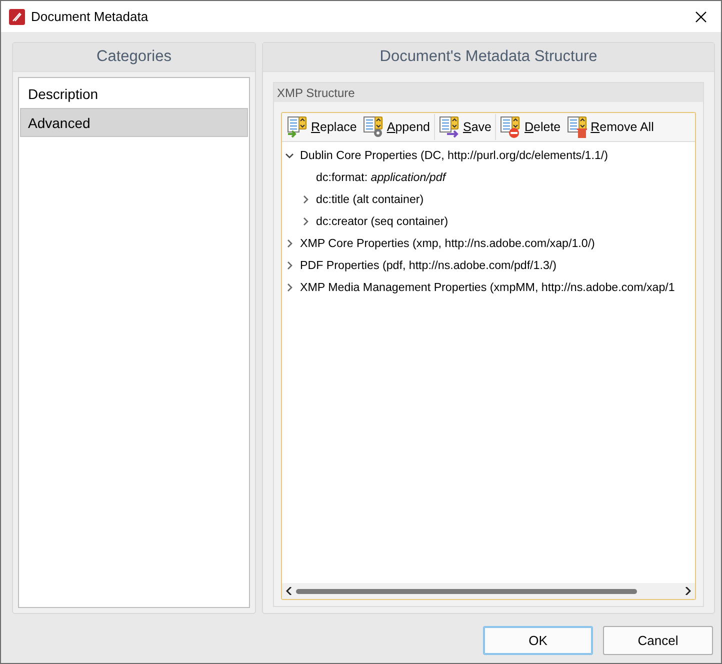 The height and width of the screenshot is (664, 722). Describe the element at coordinates (610, 127) in the screenshot. I see `toolbar-button: Remove All` at that location.